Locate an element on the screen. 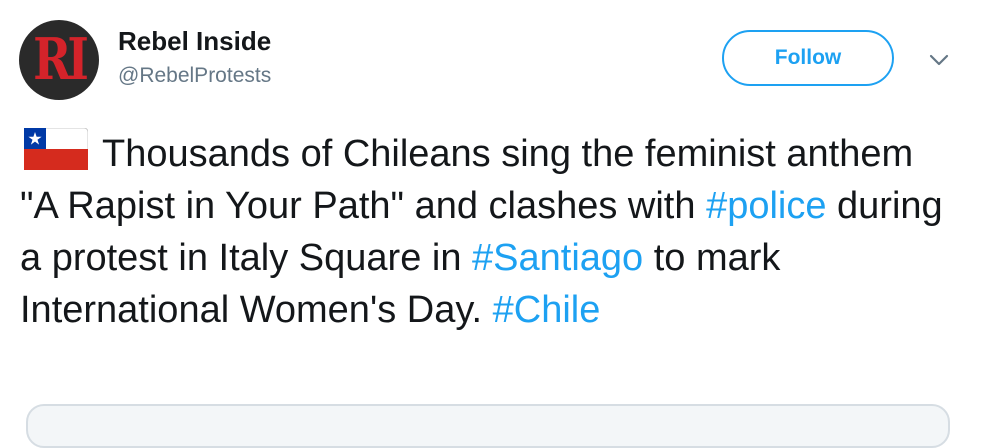 The image size is (1004, 448). author-handle: @RebelProtests is located at coordinates (194, 76).